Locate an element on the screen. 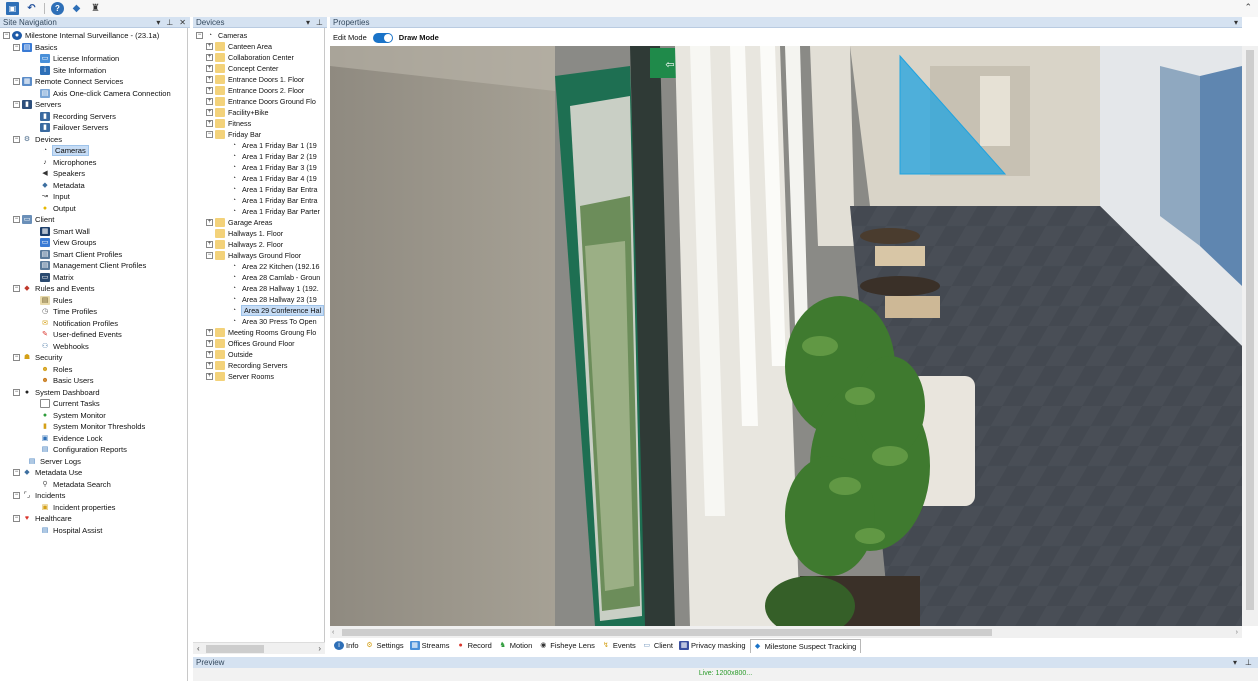 The height and width of the screenshot is (681, 1258). tree-item-incidents: − ⌜⌟ Incidents is located at coordinates (39, 496).